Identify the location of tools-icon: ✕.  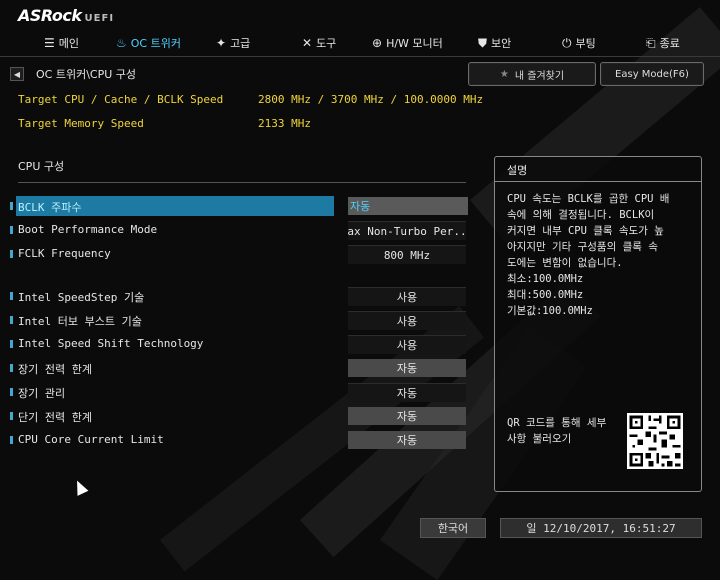
(307, 43).